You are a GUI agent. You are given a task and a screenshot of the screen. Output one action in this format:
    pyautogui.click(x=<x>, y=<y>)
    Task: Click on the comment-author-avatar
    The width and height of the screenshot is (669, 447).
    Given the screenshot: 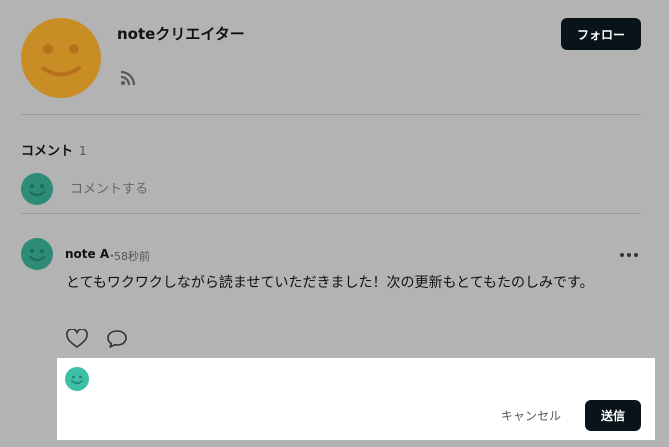 What is the action you would take?
    pyautogui.click(x=37, y=254)
    